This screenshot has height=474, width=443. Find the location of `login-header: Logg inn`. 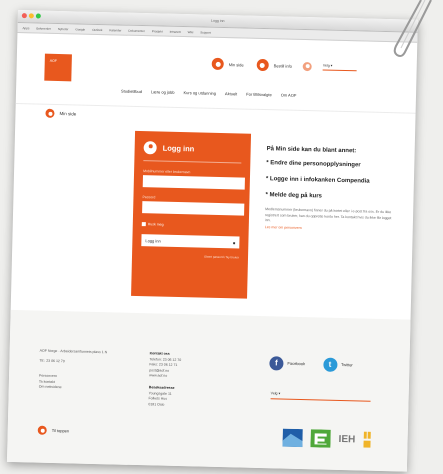

login-header: Logg inn is located at coordinates (192, 147).